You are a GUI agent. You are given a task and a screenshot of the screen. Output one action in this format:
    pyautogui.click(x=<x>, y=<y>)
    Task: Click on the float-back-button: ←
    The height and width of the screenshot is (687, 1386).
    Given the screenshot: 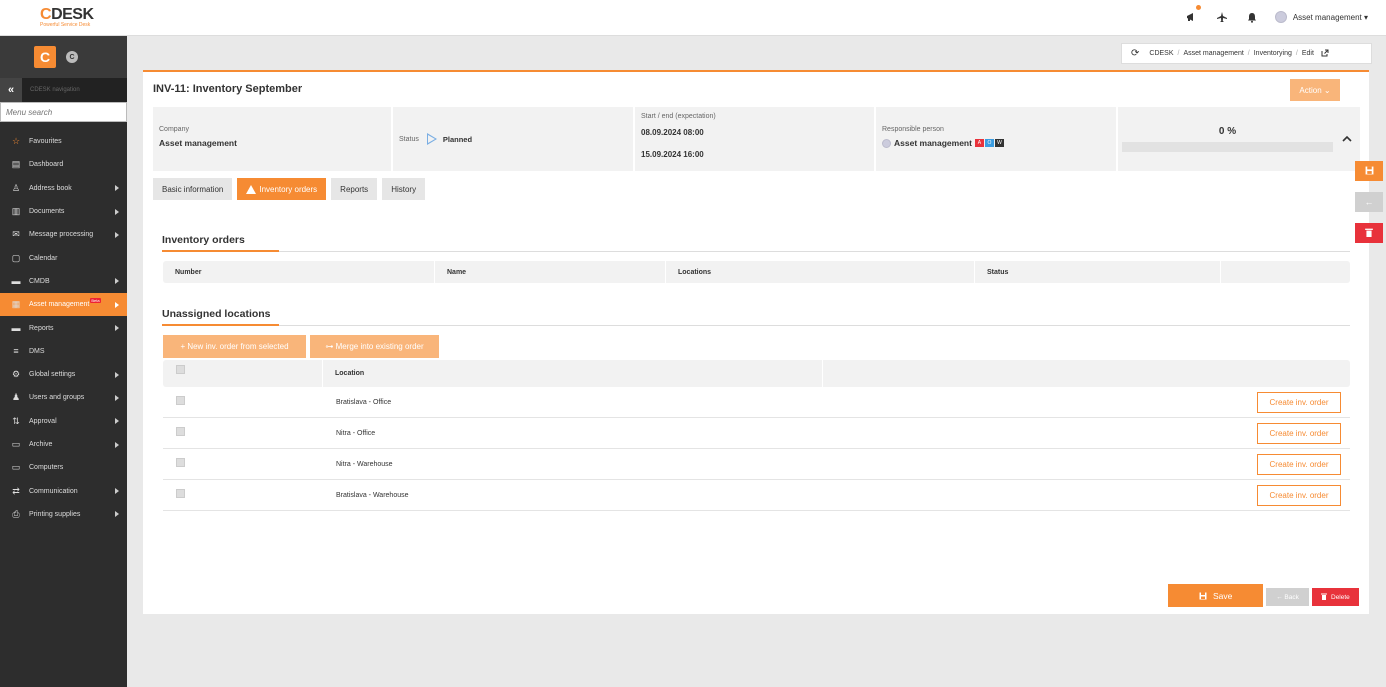 What is the action you would take?
    pyautogui.click(x=1369, y=202)
    